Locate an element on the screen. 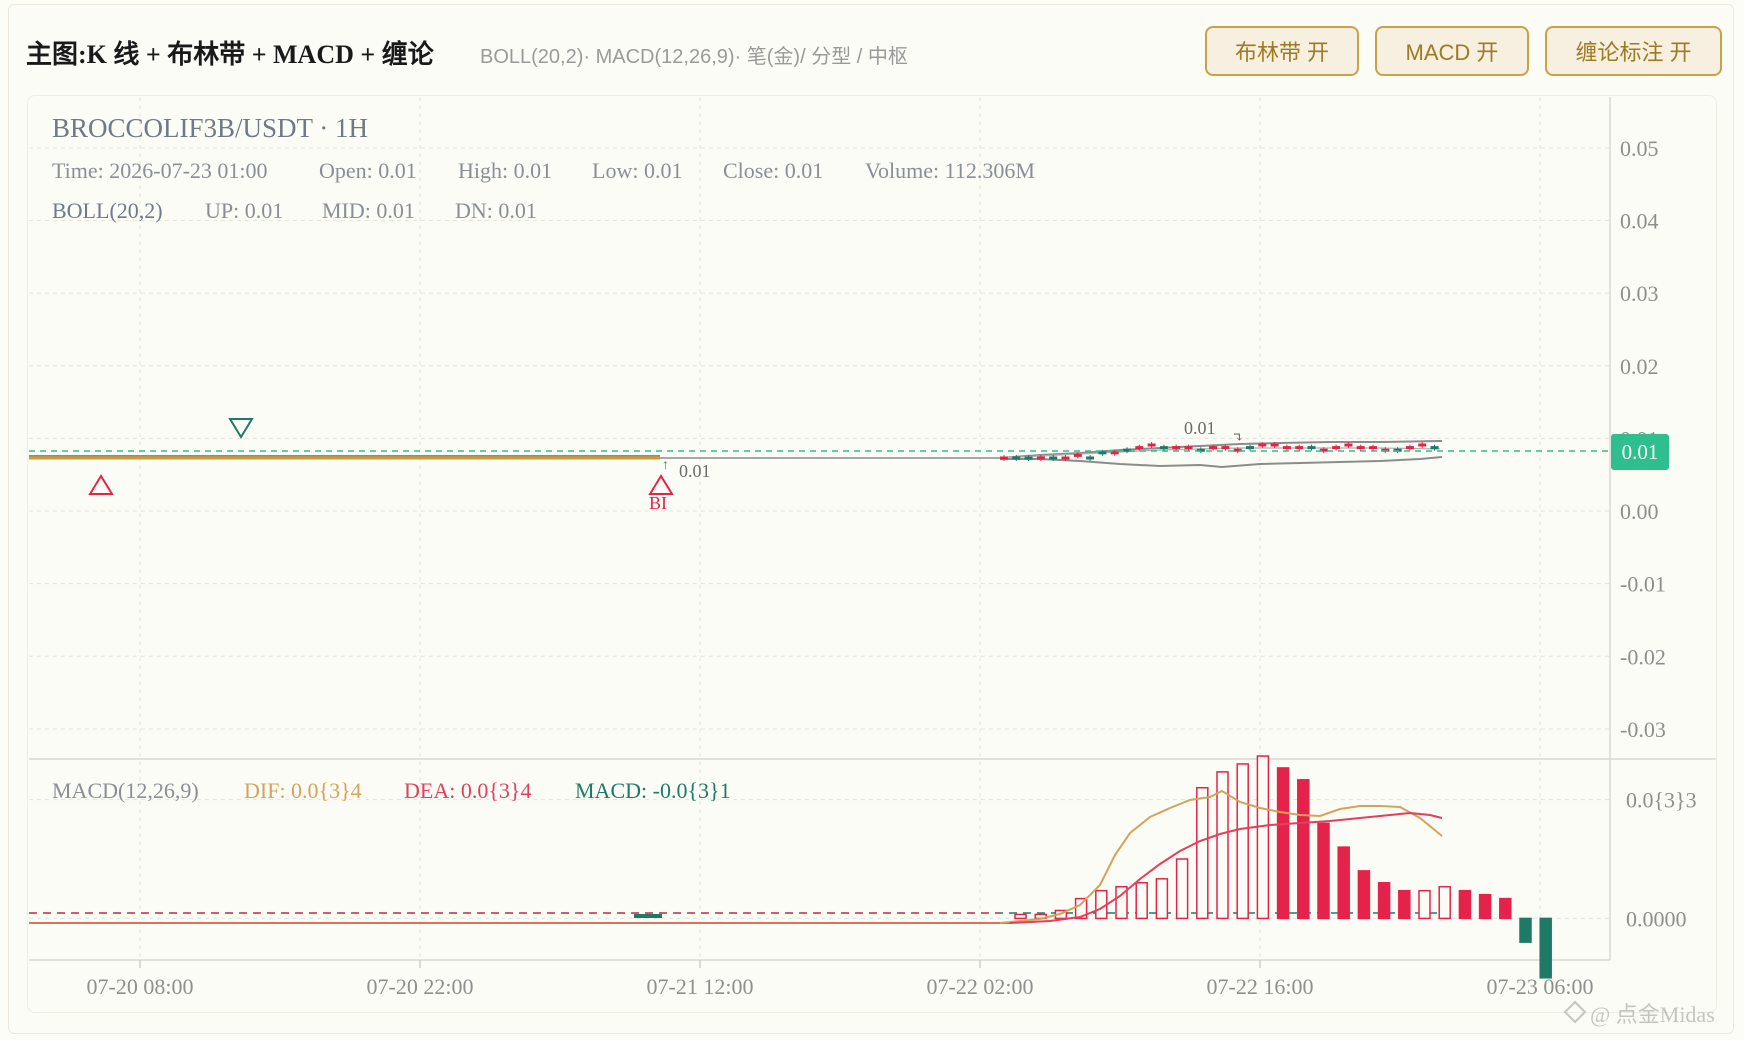  time-readout: Time: 2026-07-23 01:00 is located at coordinates (160, 170).